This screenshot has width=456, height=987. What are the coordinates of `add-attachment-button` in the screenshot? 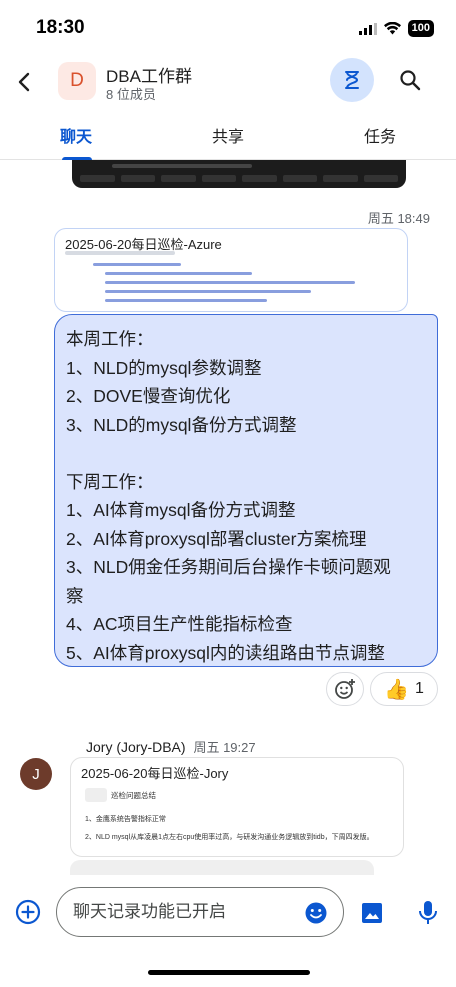 It's located at (28, 912).